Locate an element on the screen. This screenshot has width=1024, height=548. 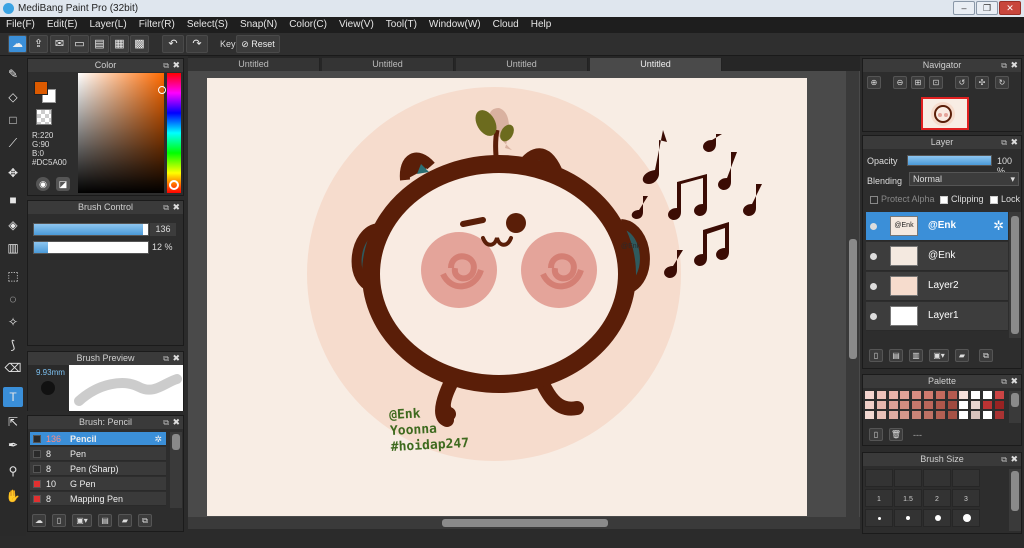
scrollbar-thumb is located at coordinates (1015, 400).